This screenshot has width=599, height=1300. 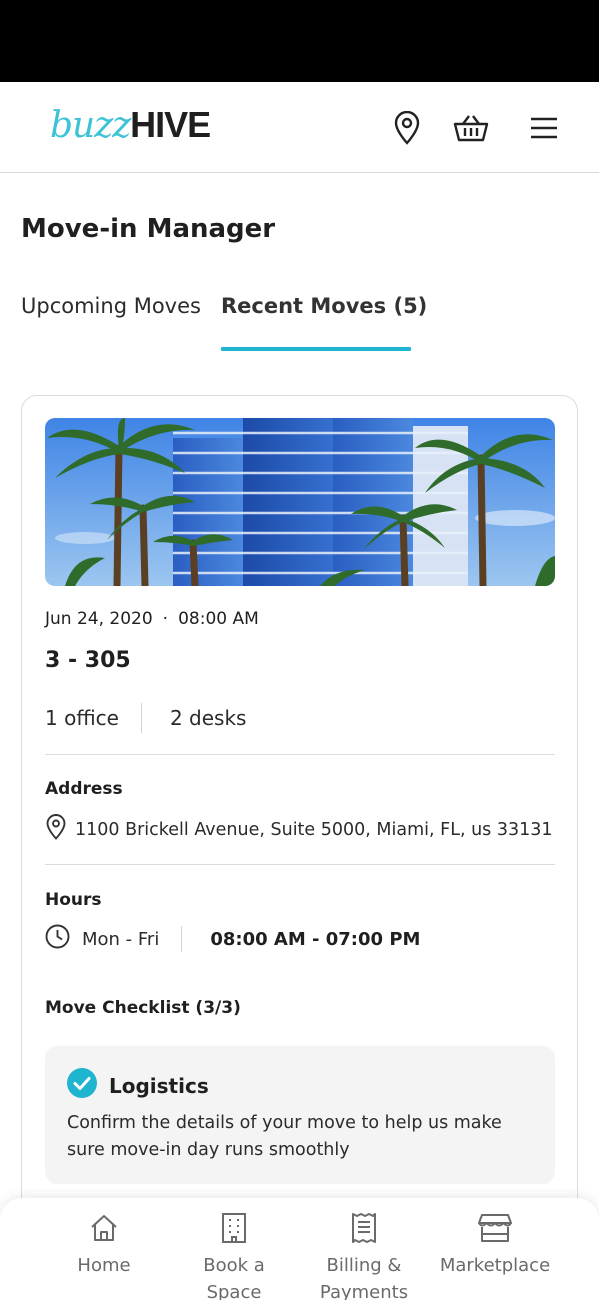 What do you see at coordinates (145, 718) in the screenshot?
I see `space-counts: 1 office 2 desks` at bounding box center [145, 718].